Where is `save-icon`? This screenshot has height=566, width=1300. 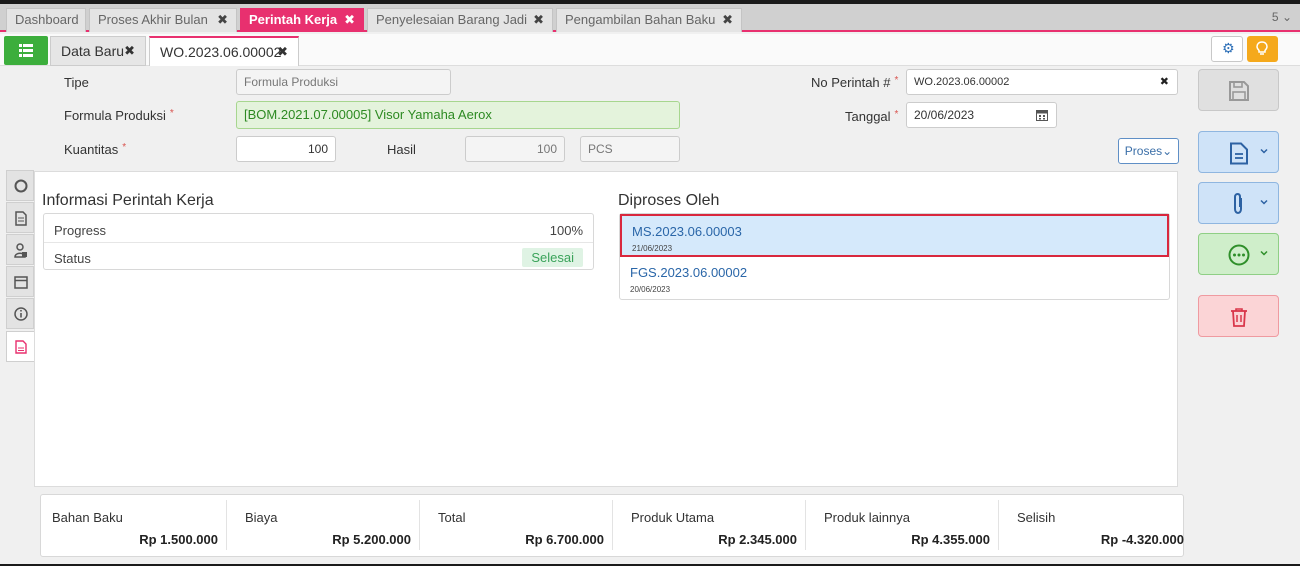
save-icon is located at coordinates (1239, 91).